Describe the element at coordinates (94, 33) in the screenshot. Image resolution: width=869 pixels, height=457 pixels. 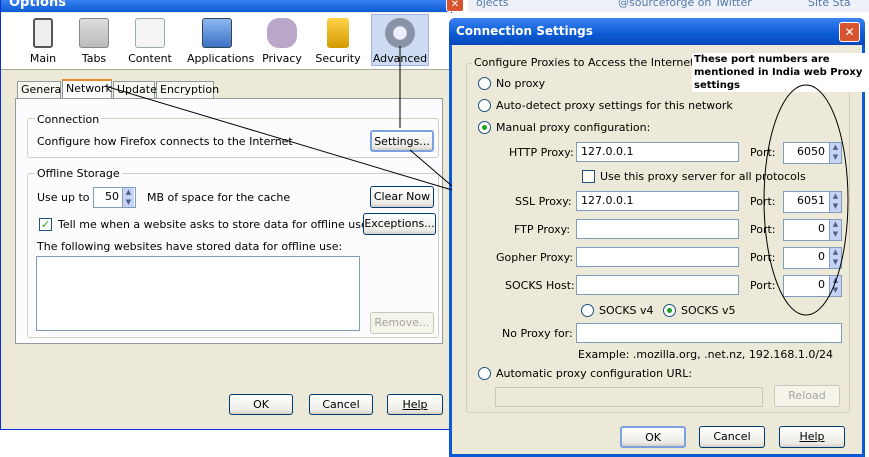
I see `tabs-icon` at that location.